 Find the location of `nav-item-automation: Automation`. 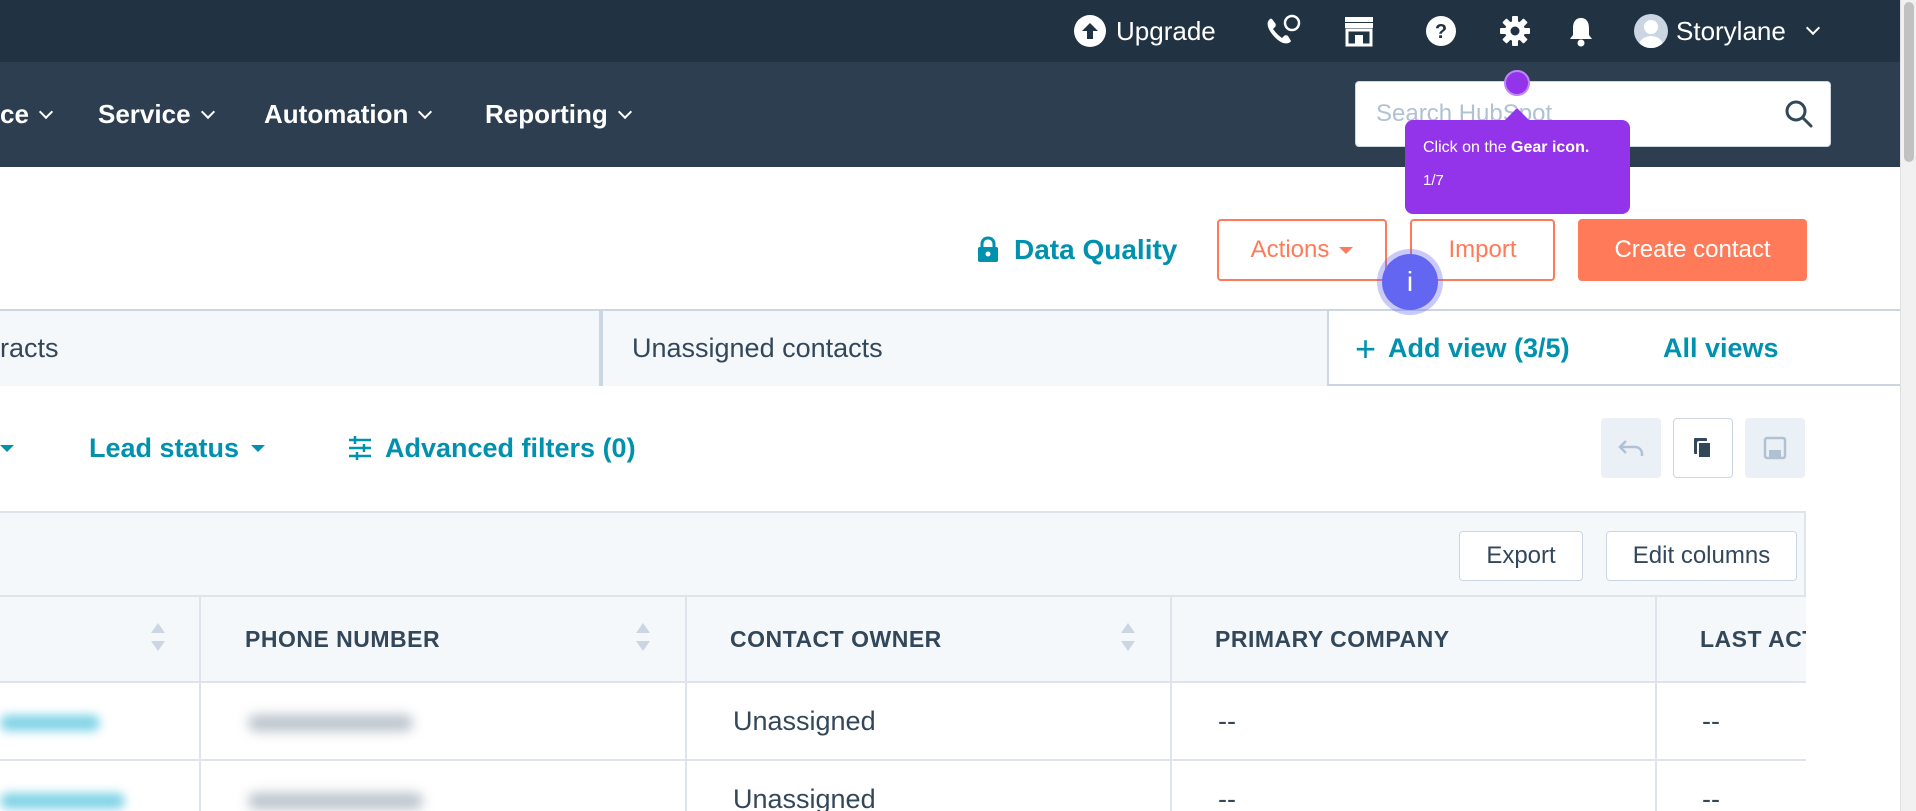

nav-item-automation: Automation is located at coordinates (348, 114).